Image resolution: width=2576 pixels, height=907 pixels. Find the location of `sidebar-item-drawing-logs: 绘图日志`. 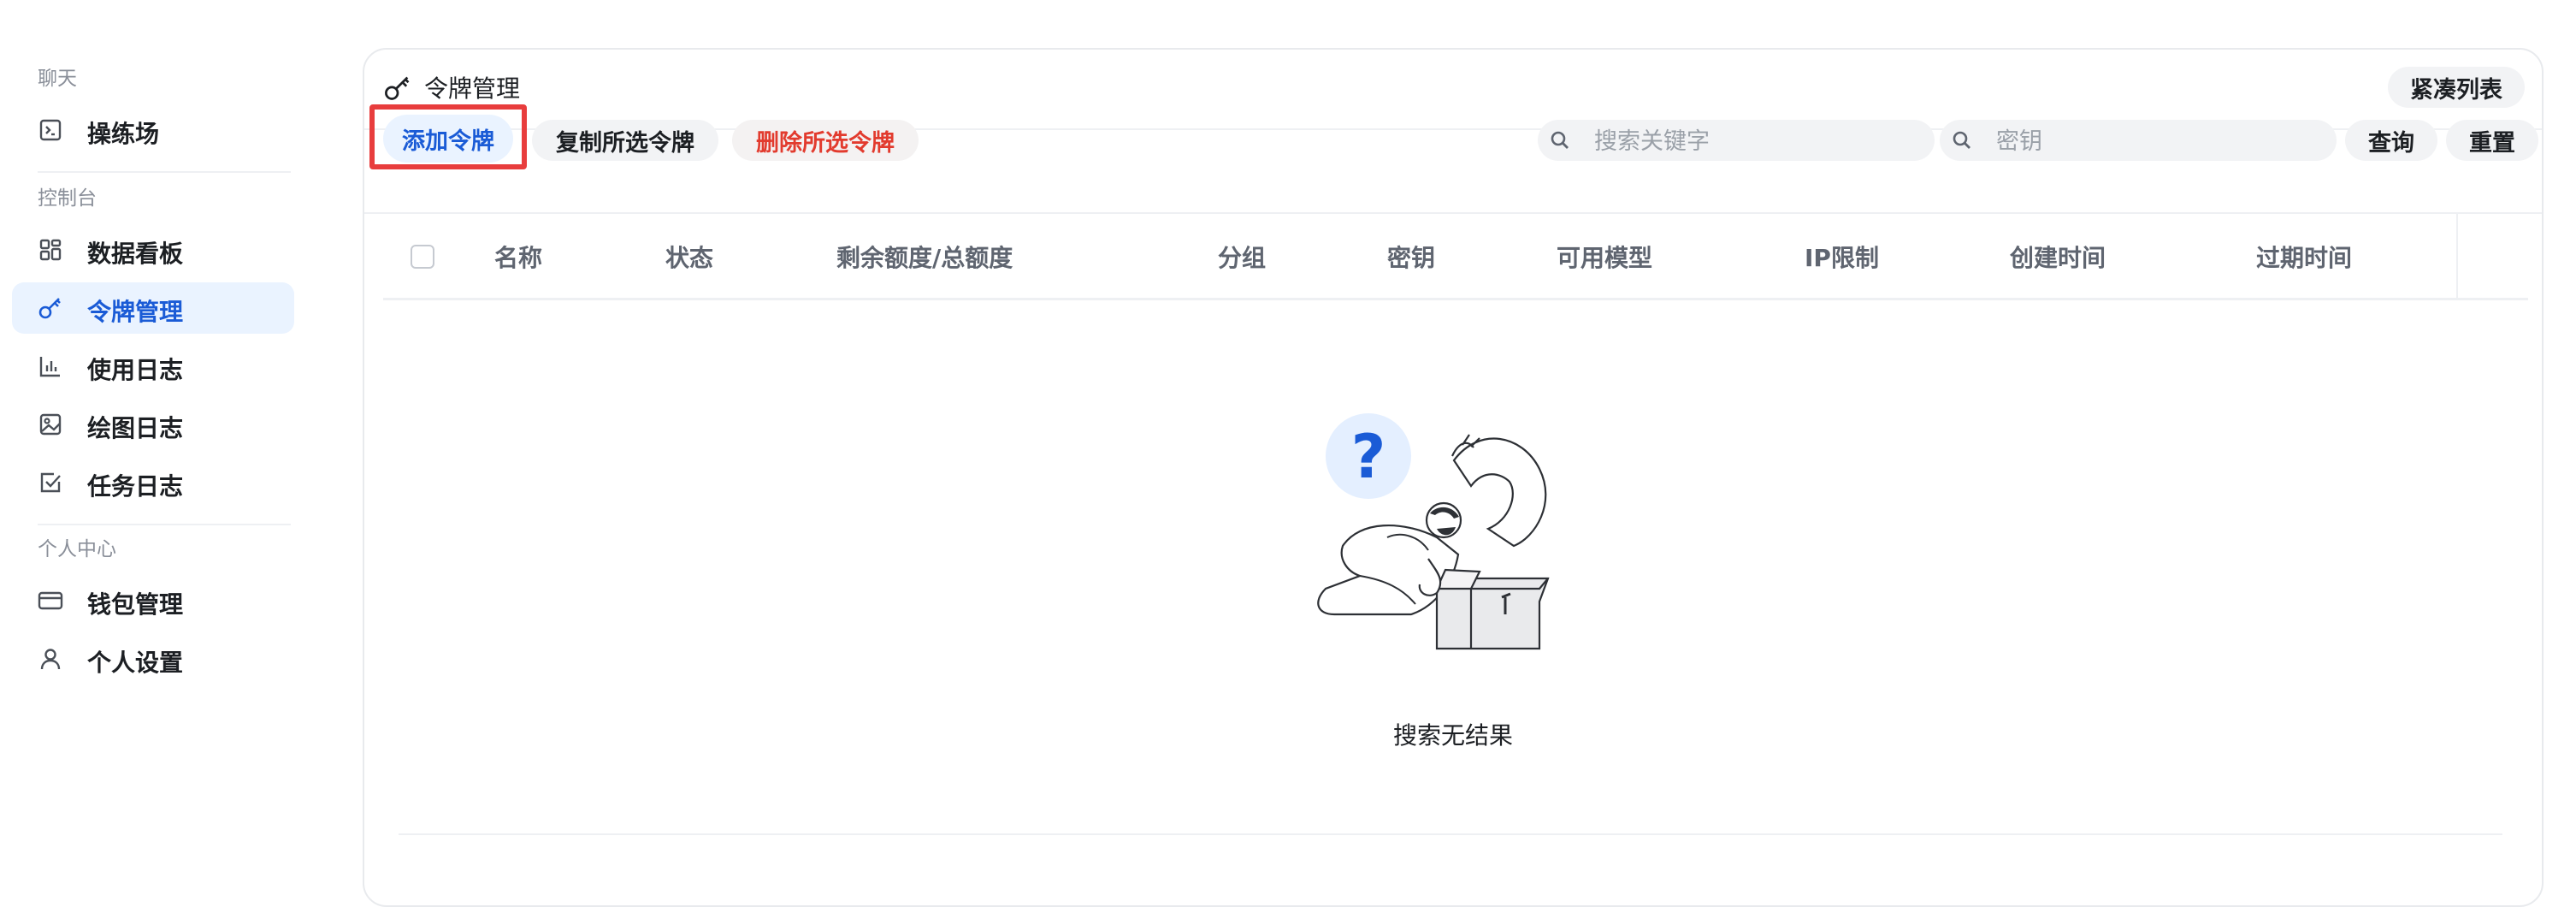

sidebar-item-drawing-logs: 绘图日志 is located at coordinates (153, 424).